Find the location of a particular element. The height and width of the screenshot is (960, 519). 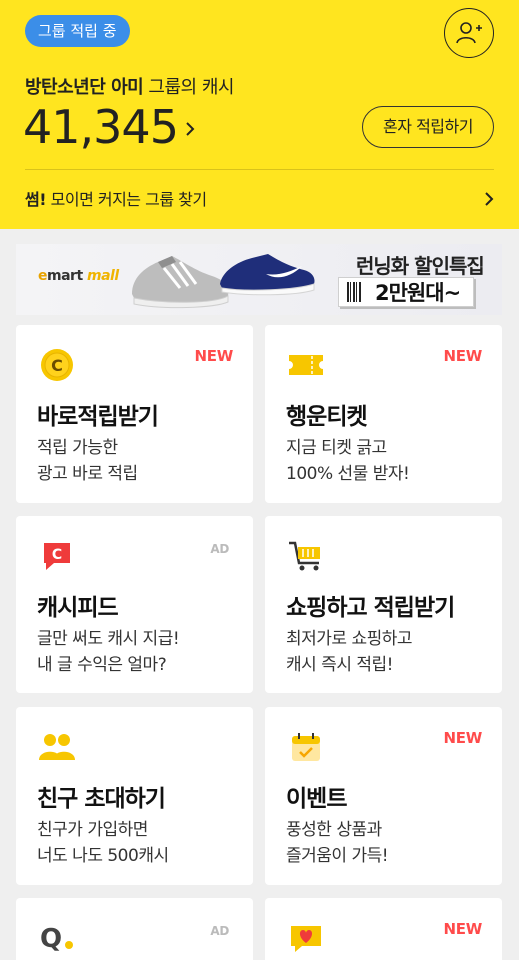

card-instant-earn: C NEW 바로적립받기 적립 가능한 광고 바로 적립 is located at coordinates (134, 414).